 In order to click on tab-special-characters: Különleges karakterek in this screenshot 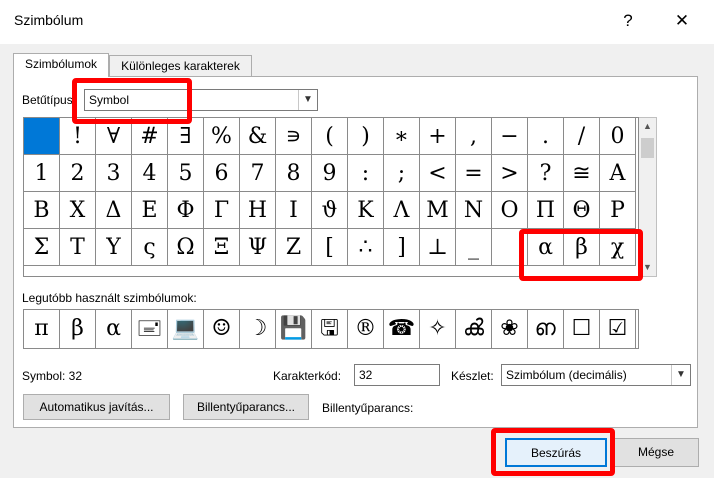, I will do `click(180, 65)`.